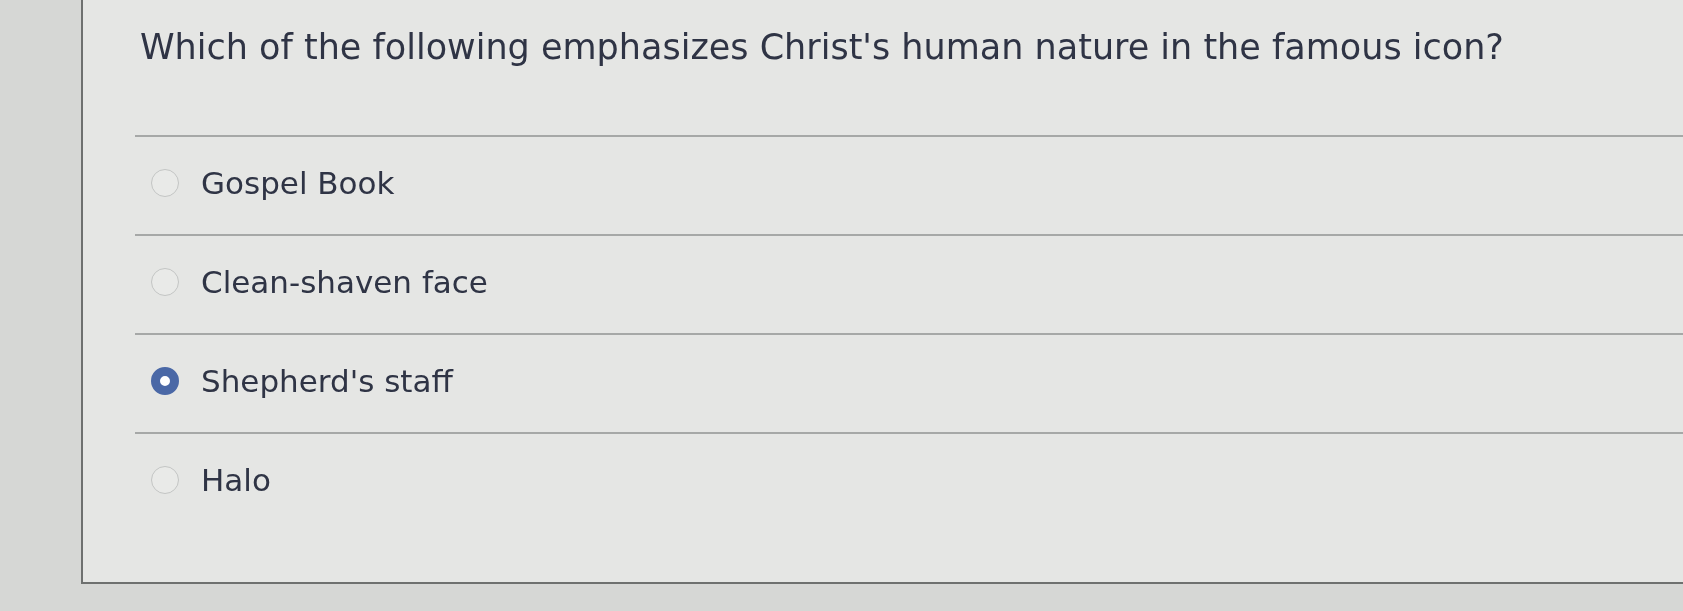  I want to click on option-label: Gospel Book, so click(298, 182).